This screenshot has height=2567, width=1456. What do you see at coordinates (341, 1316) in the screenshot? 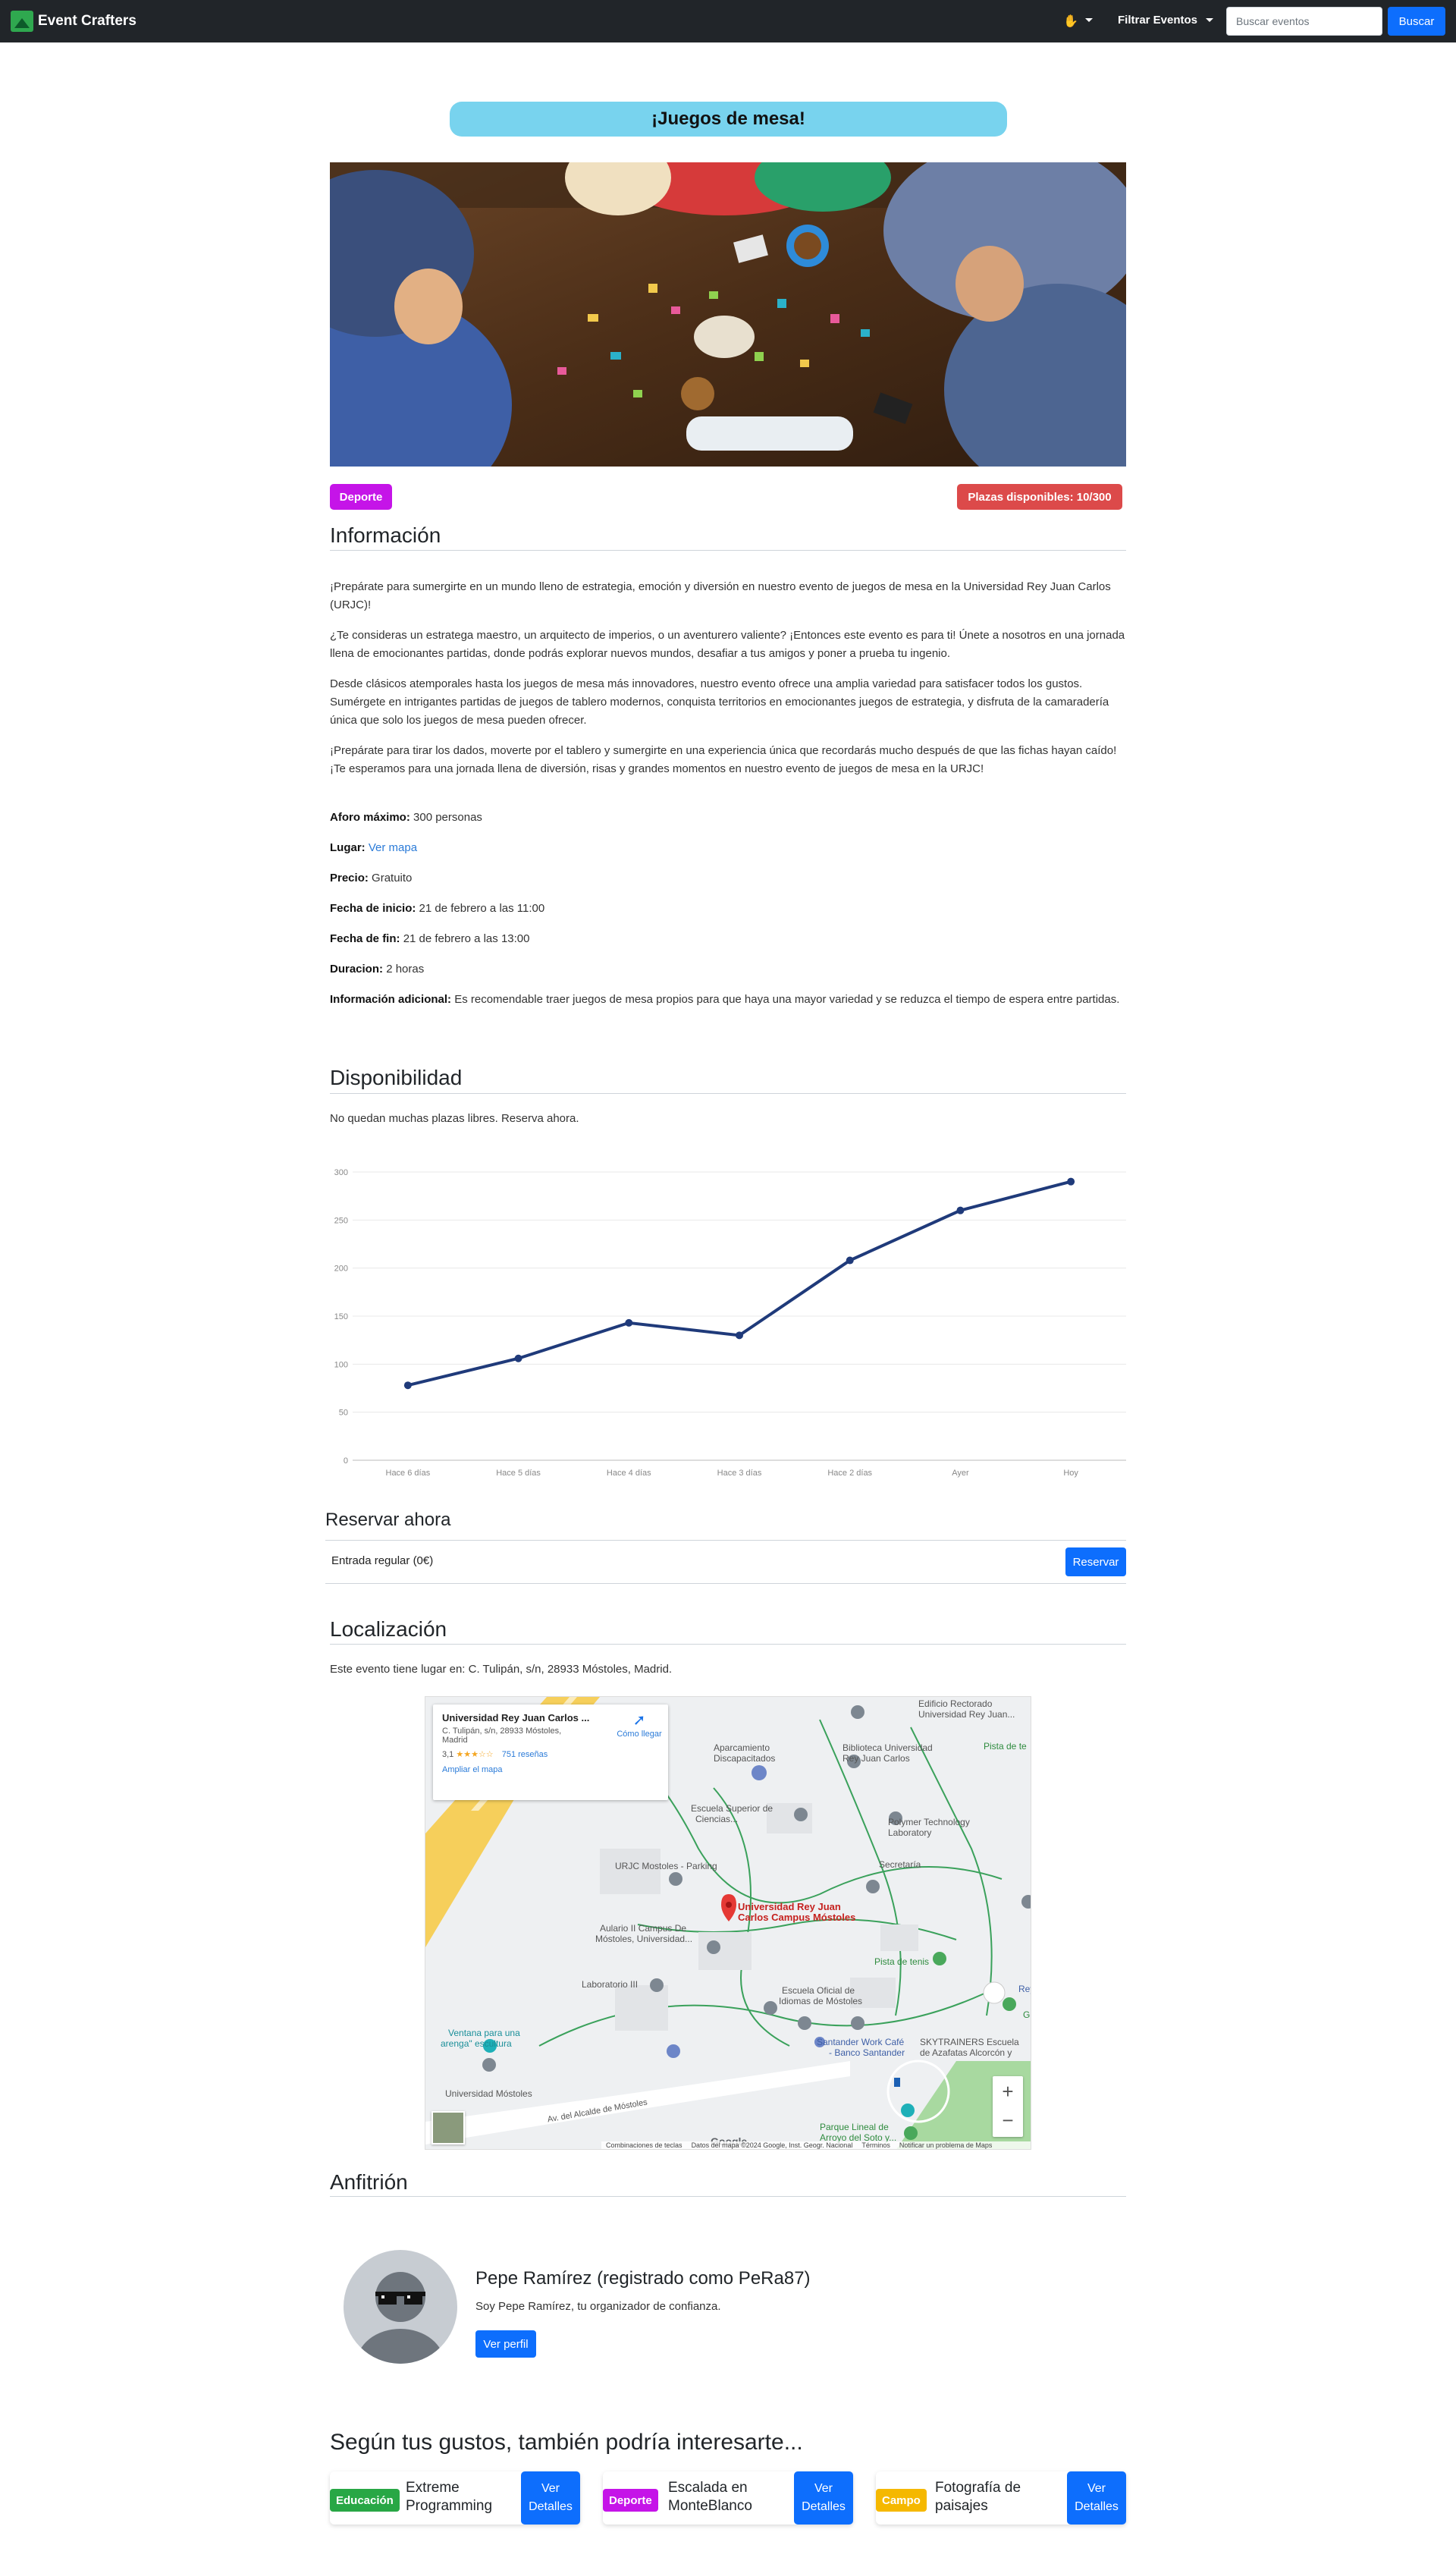
I see `y-tick-label: 150` at bounding box center [341, 1316].